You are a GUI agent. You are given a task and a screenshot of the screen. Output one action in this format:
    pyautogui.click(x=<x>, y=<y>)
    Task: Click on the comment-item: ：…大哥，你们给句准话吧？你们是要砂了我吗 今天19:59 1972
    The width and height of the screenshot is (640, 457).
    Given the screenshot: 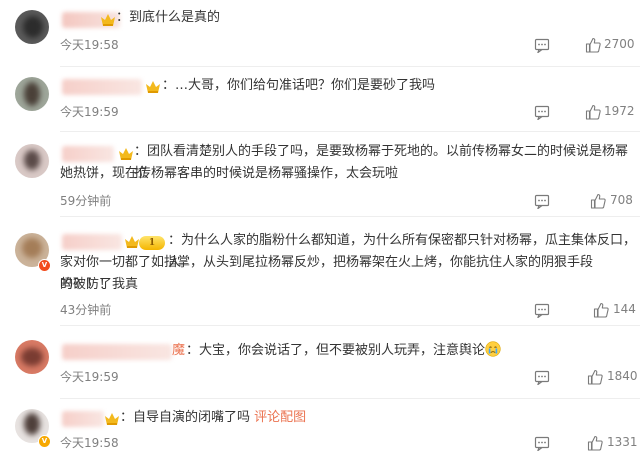 What is the action you would take?
    pyautogui.click(x=320, y=99)
    